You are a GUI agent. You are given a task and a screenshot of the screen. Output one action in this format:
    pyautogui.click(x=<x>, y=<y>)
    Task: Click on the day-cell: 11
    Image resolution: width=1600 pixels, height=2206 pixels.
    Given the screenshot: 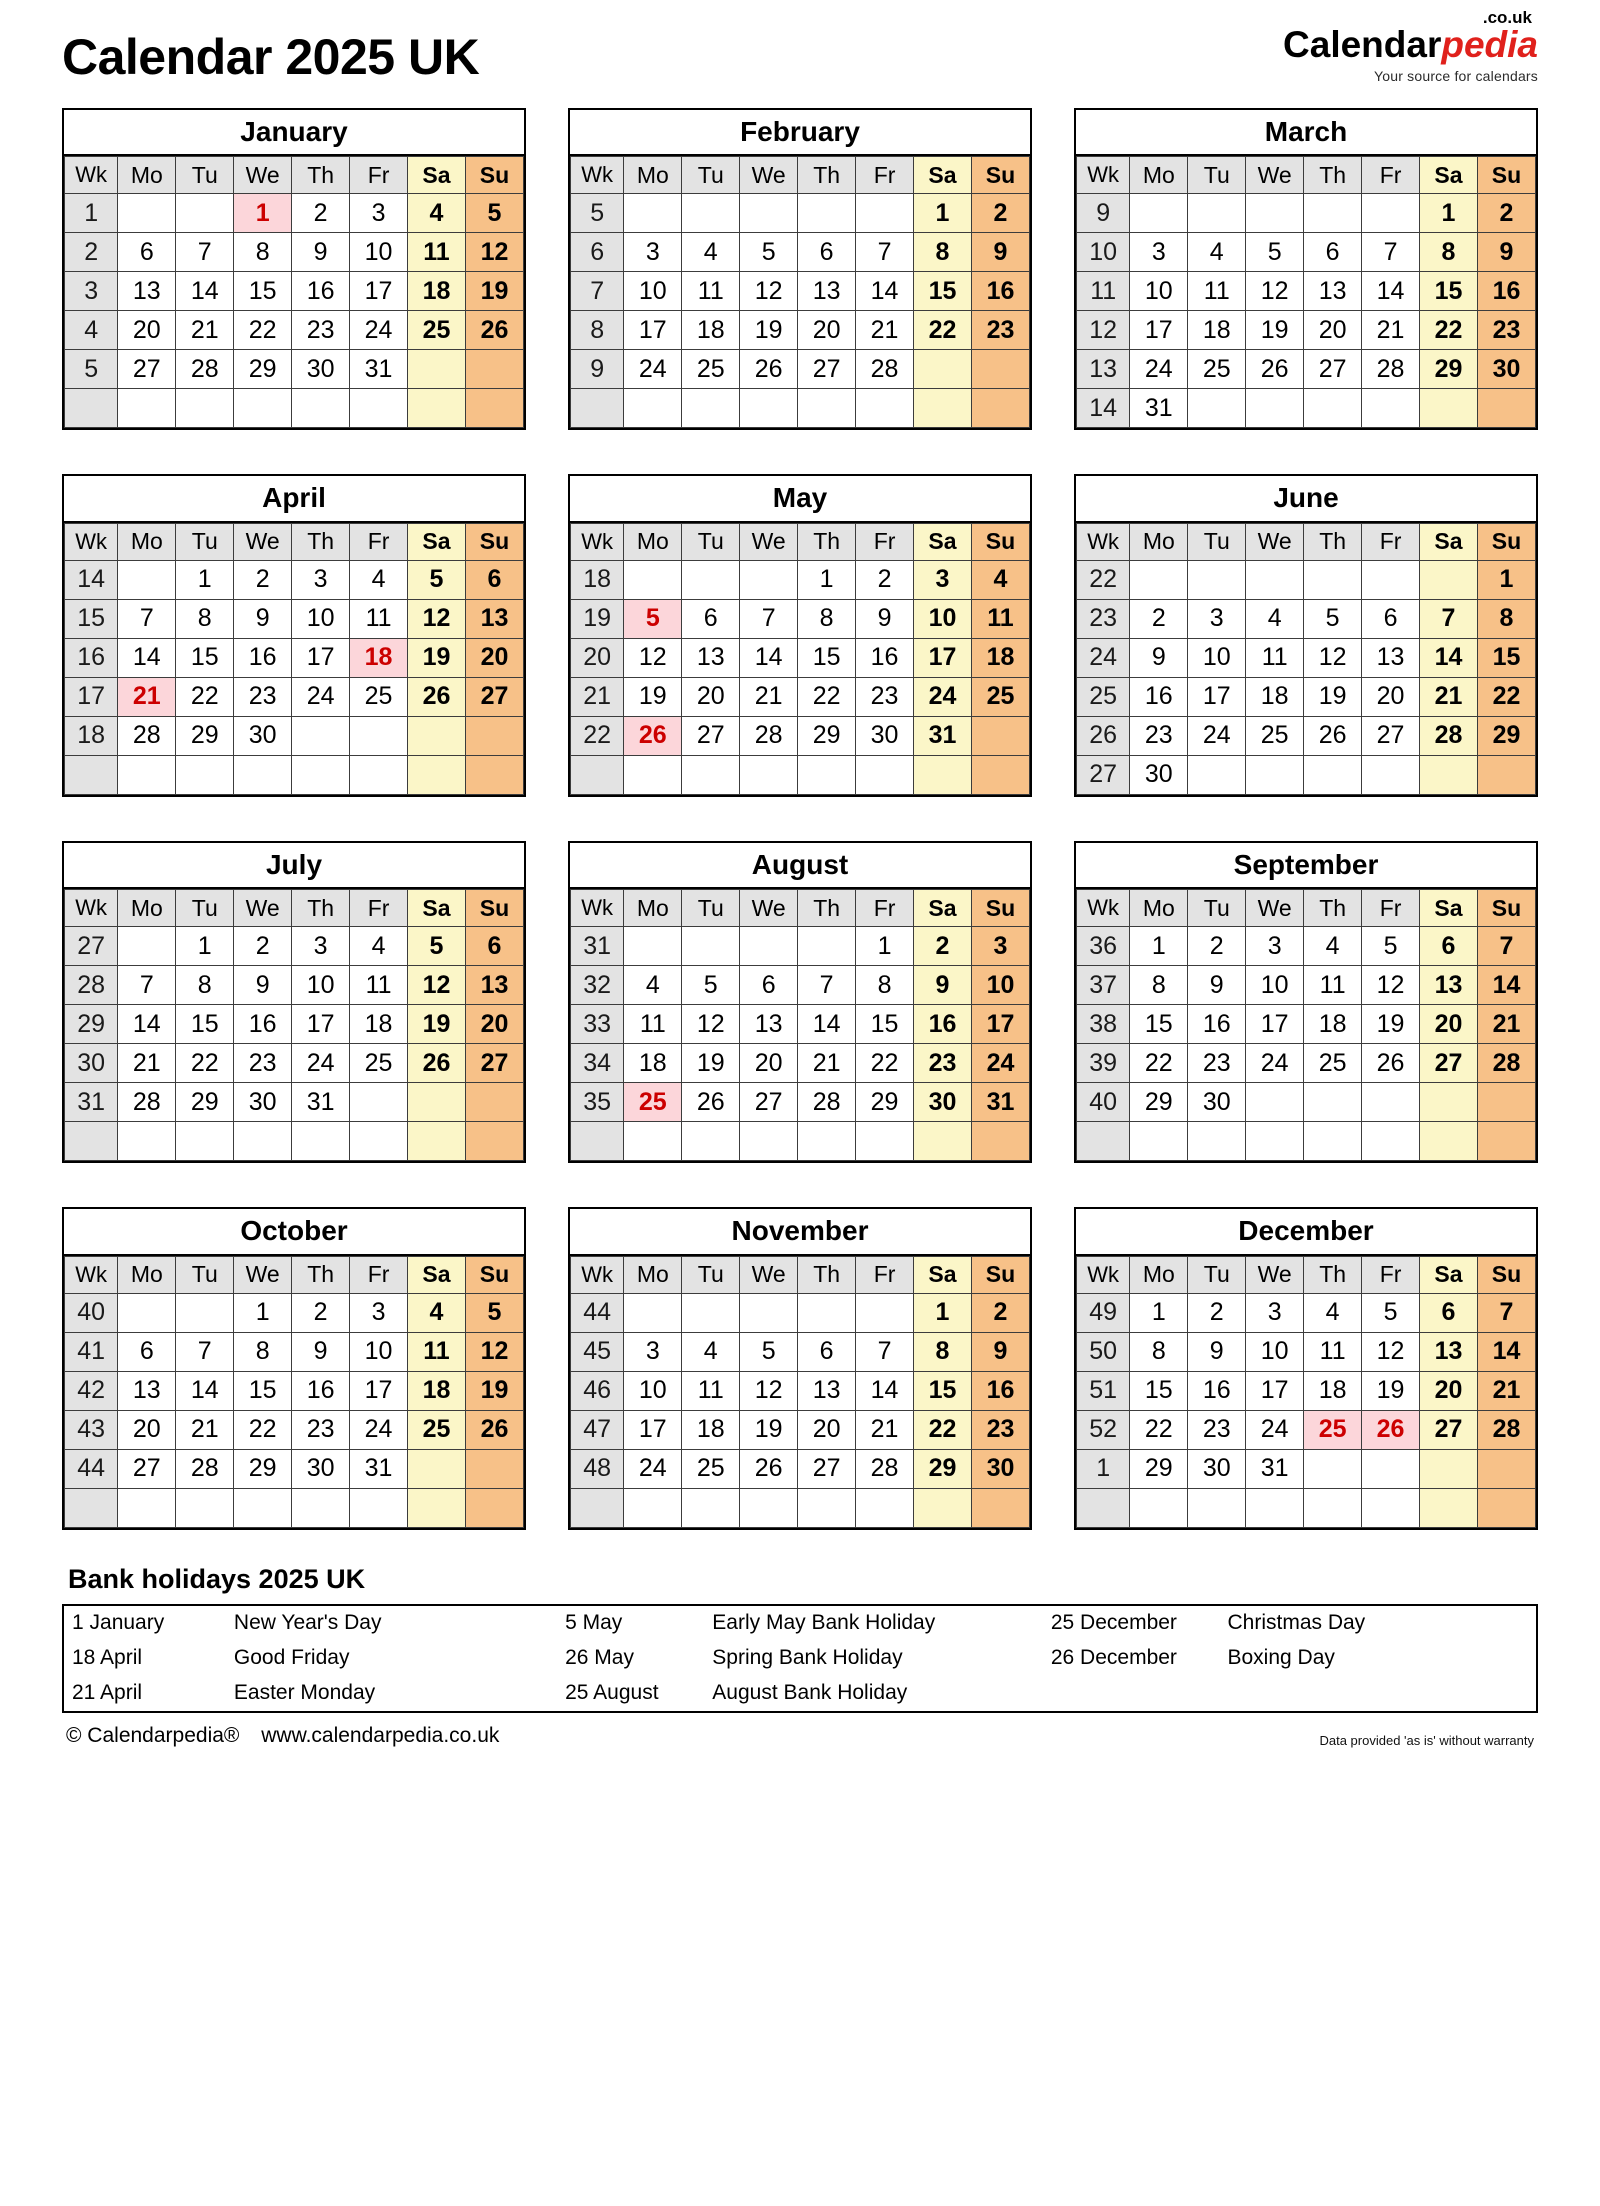 What is the action you would take?
    pyautogui.click(x=1217, y=291)
    